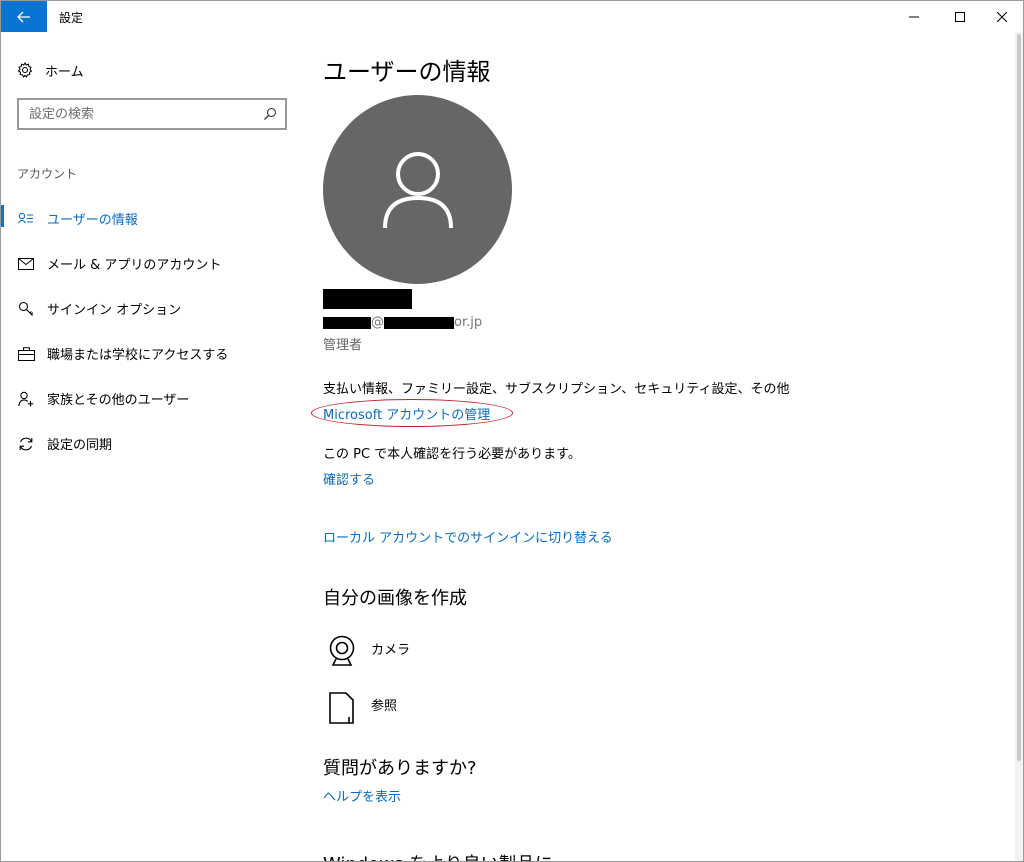  Describe the element at coordinates (118, 400) in the screenshot. I see `sidebar-item-label: 家族とその他のユーザー` at that location.